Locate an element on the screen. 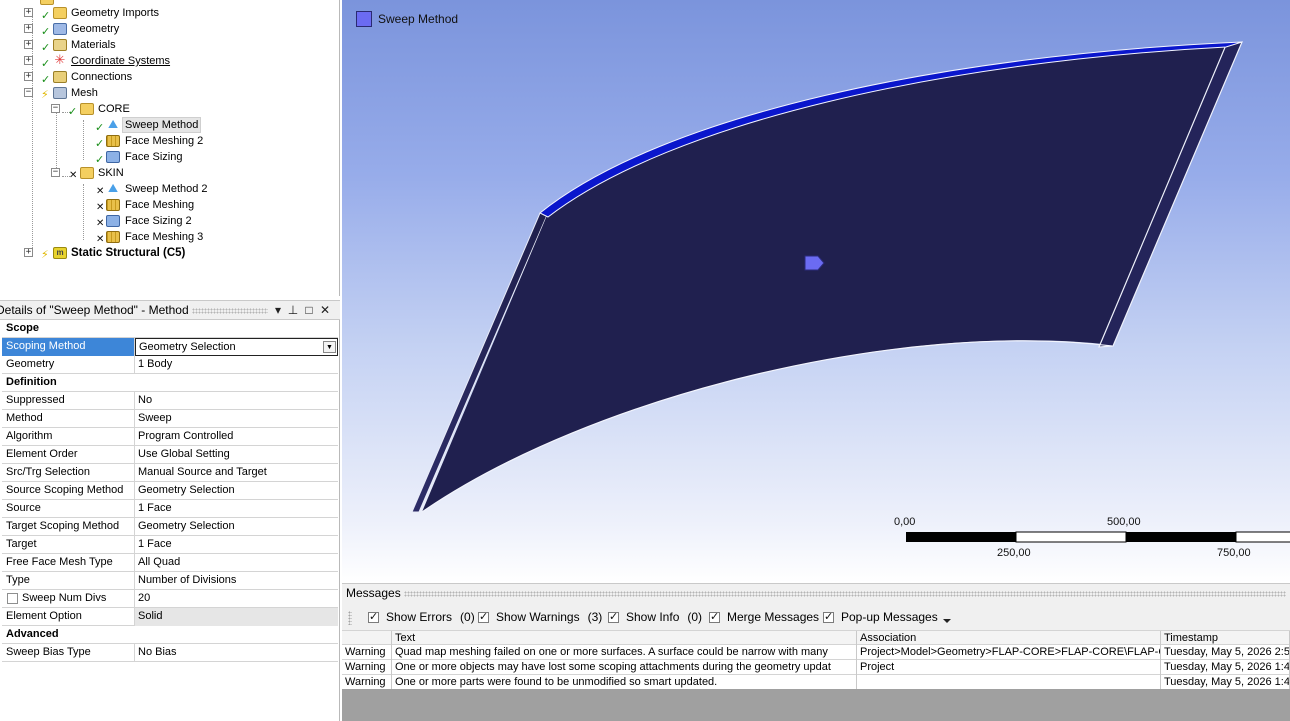  detail-row-element-order: Element Order Use Global Setting is located at coordinates (170, 455).